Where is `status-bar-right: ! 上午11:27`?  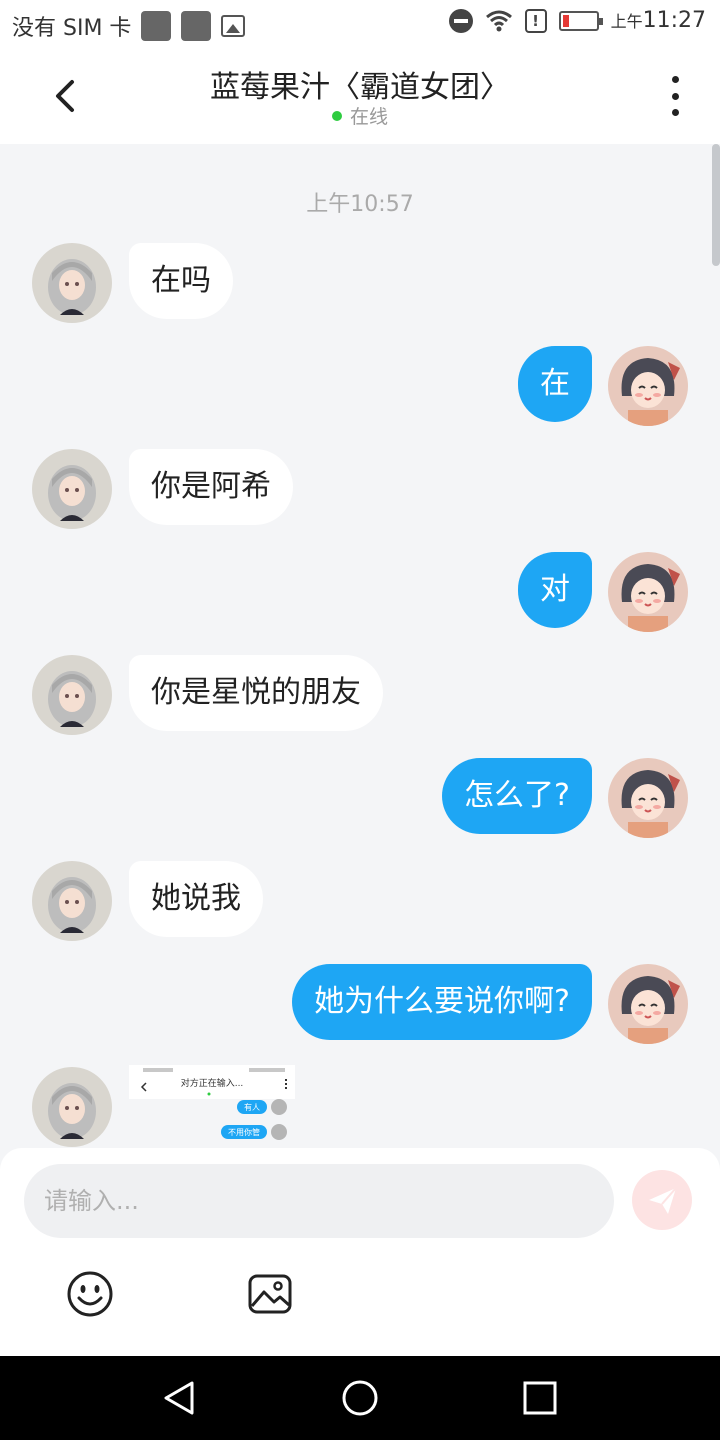
status-bar-right: ! 上午11:27 is located at coordinates (577, 20).